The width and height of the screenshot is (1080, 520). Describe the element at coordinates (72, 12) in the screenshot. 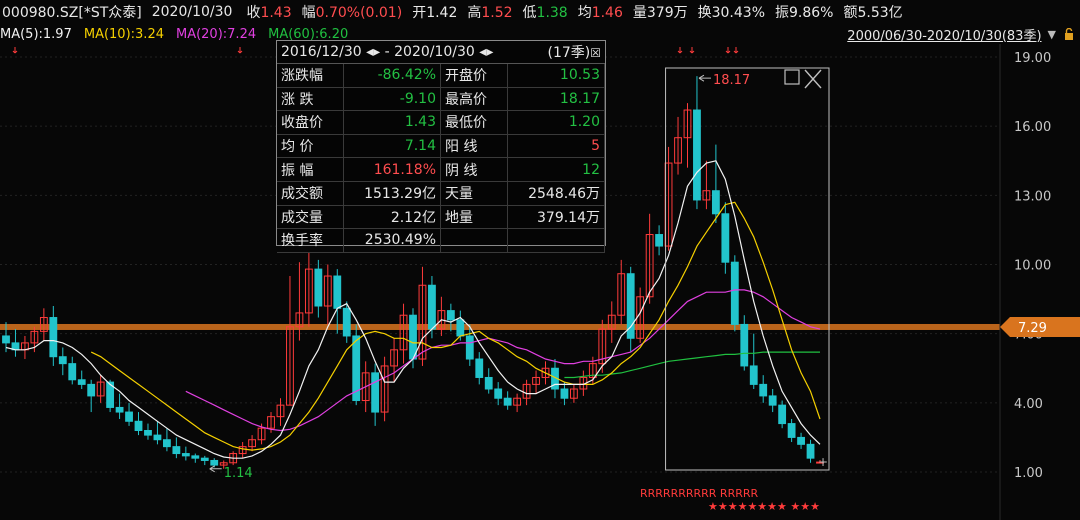

I see `stock-code: 000980.SZ[*ST众泰]` at that location.